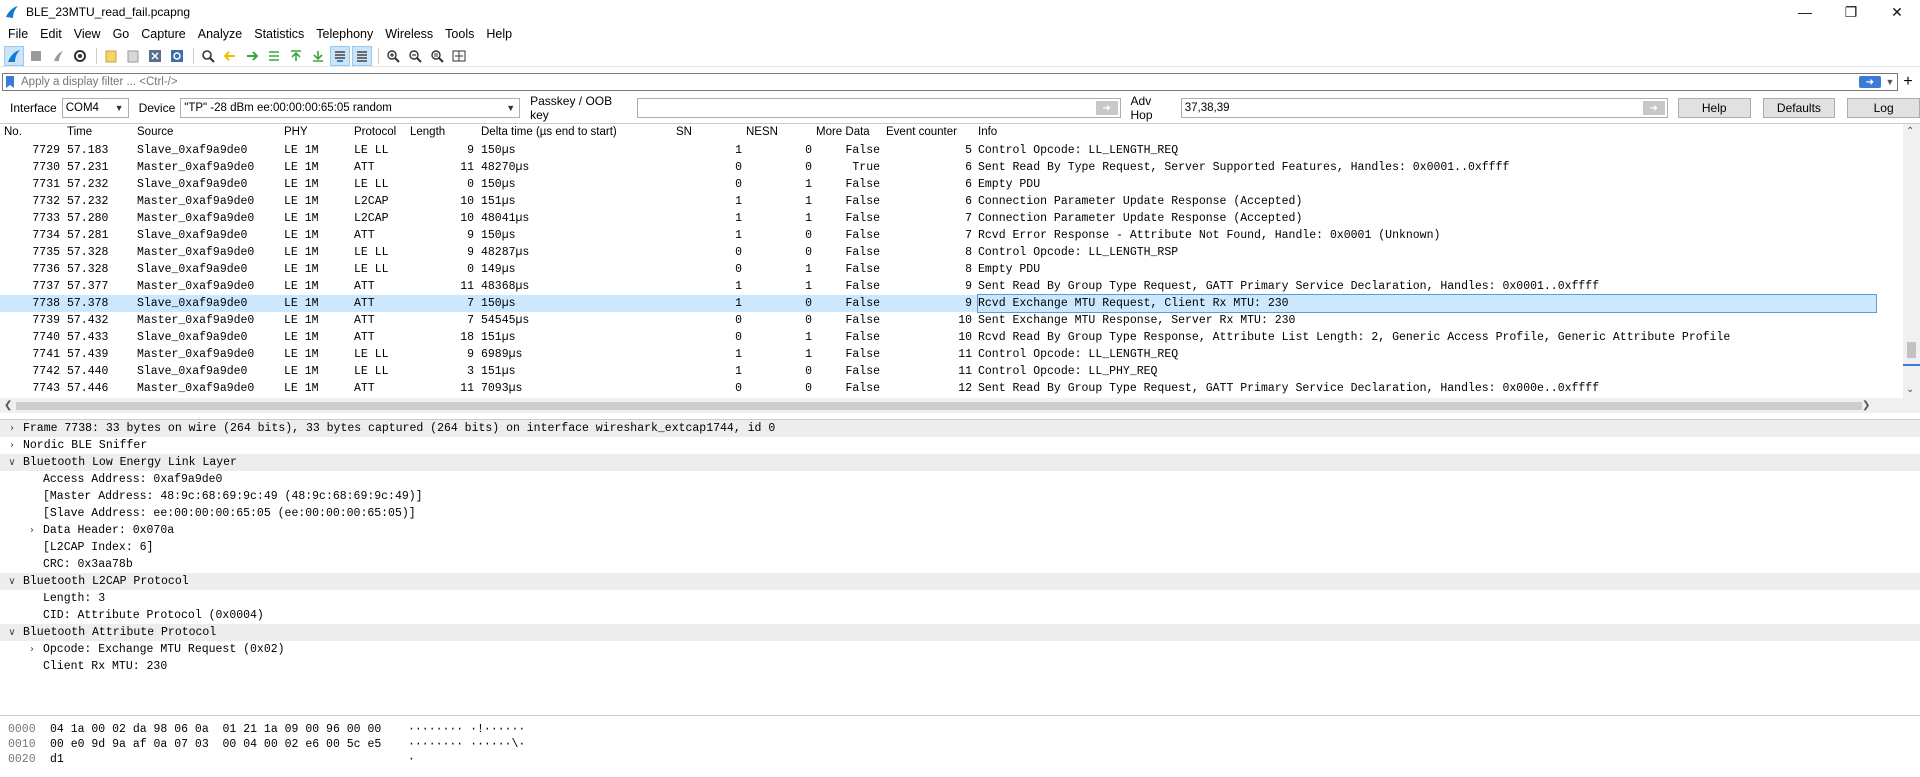  What do you see at coordinates (1911, 268) in the screenshot?
I see `packet-list-vscroll: ⌃ ⌄` at bounding box center [1911, 268].